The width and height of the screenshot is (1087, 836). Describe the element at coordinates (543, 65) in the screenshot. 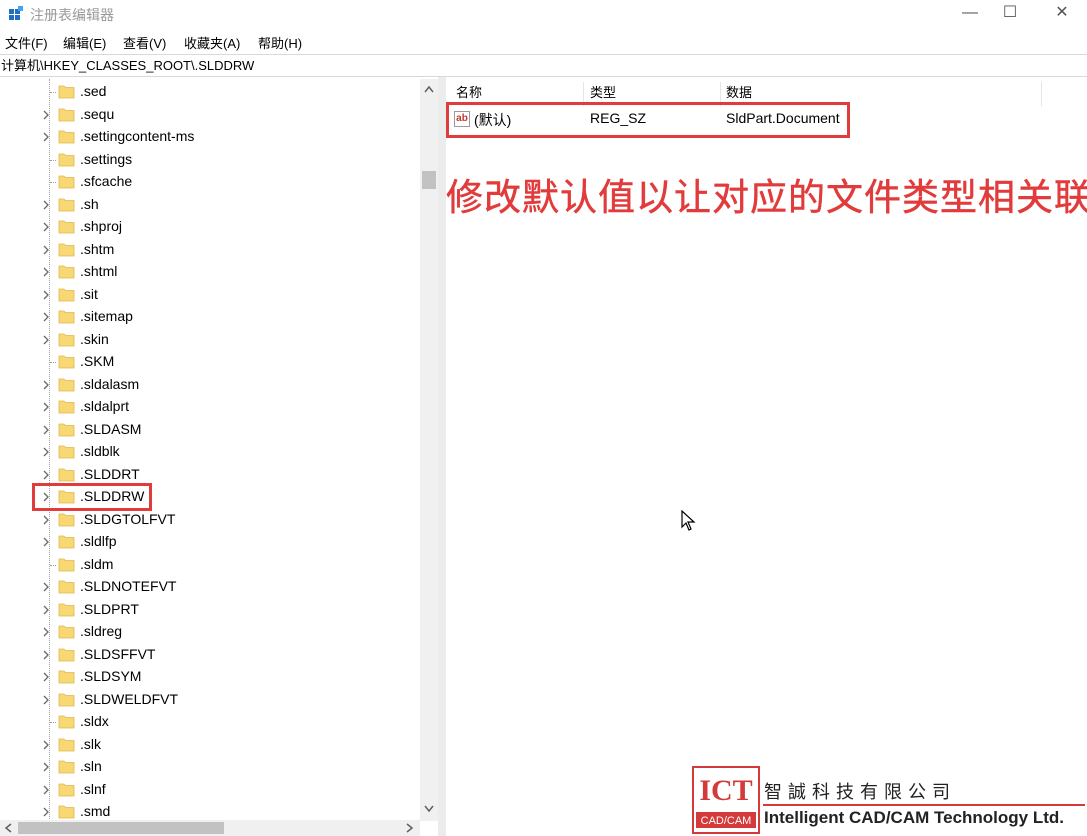

I see `address-bar: 计算机\HKEY_CLASSES_ROOT\.SLDDRW` at that location.